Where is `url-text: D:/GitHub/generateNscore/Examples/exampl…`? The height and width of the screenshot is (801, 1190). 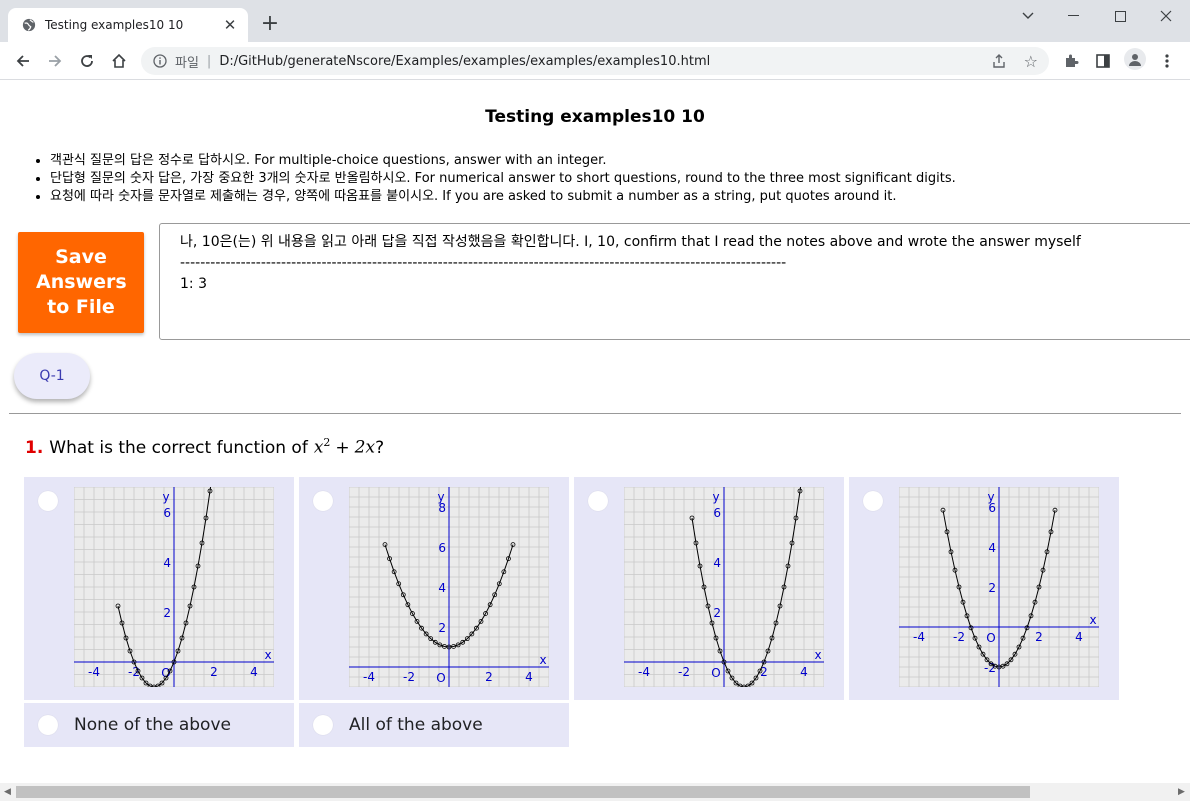 url-text: D:/GitHub/generateNscore/Examples/exampl… is located at coordinates (464, 61).